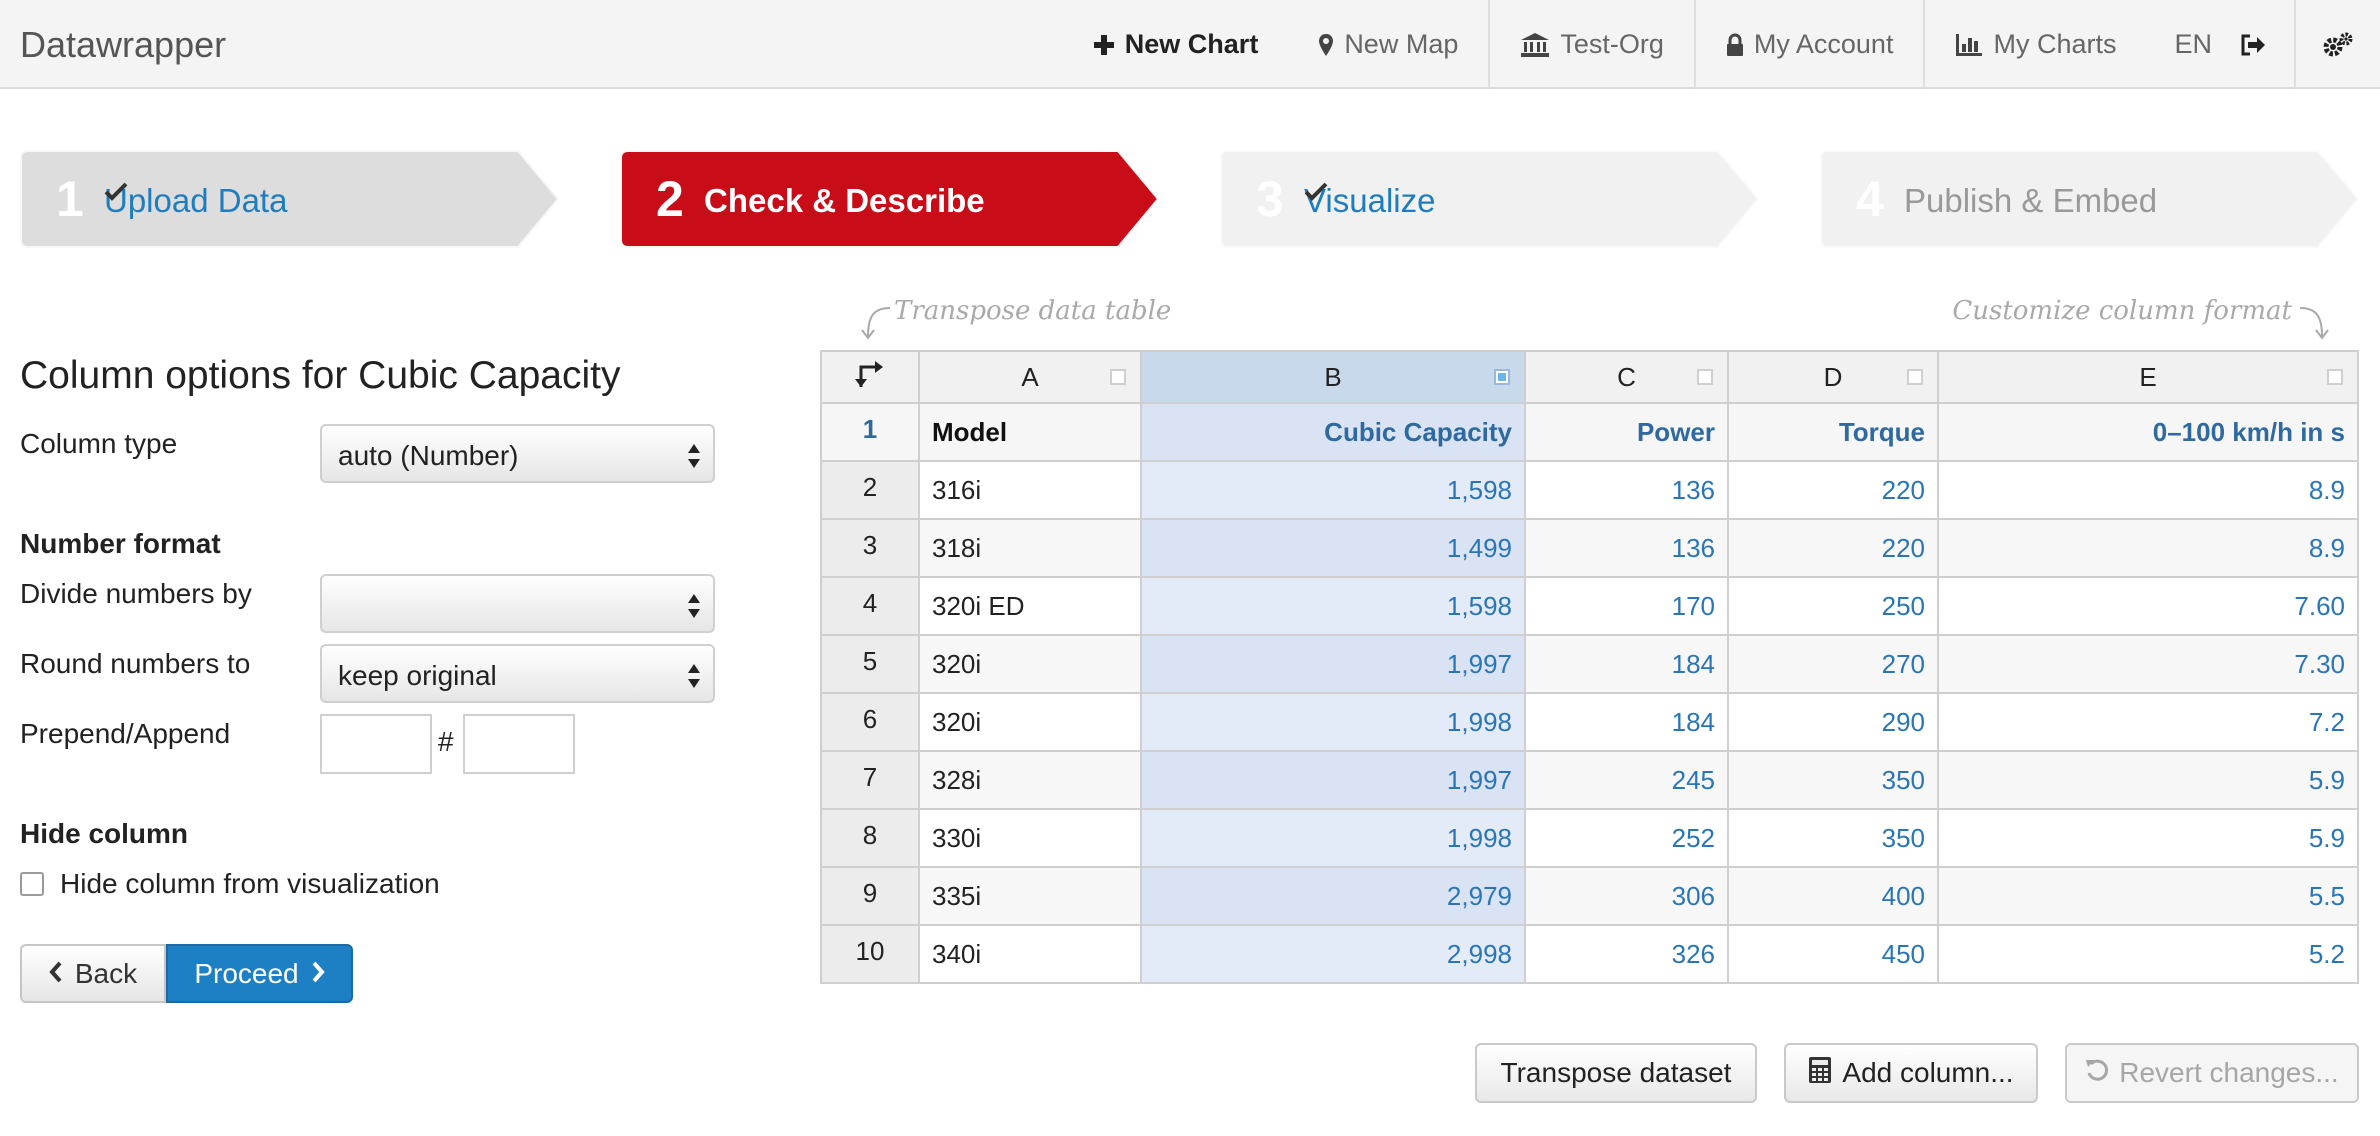 This screenshot has width=2380, height=1136. What do you see at coordinates (1626, 780) in the screenshot?
I see `table-cell: 245` at bounding box center [1626, 780].